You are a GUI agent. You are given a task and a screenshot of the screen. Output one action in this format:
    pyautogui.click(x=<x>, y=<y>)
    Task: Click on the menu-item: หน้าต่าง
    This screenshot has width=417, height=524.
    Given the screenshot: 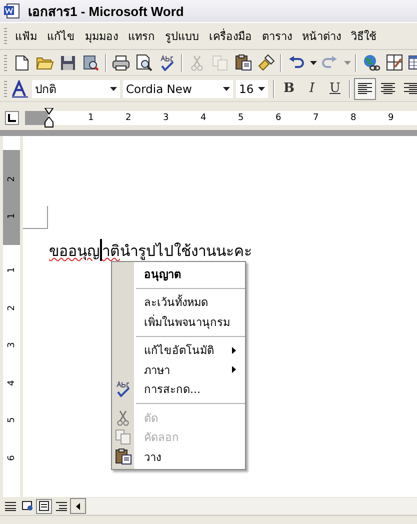 What is the action you would take?
    pyautogui.click(x=321, y=36)
    